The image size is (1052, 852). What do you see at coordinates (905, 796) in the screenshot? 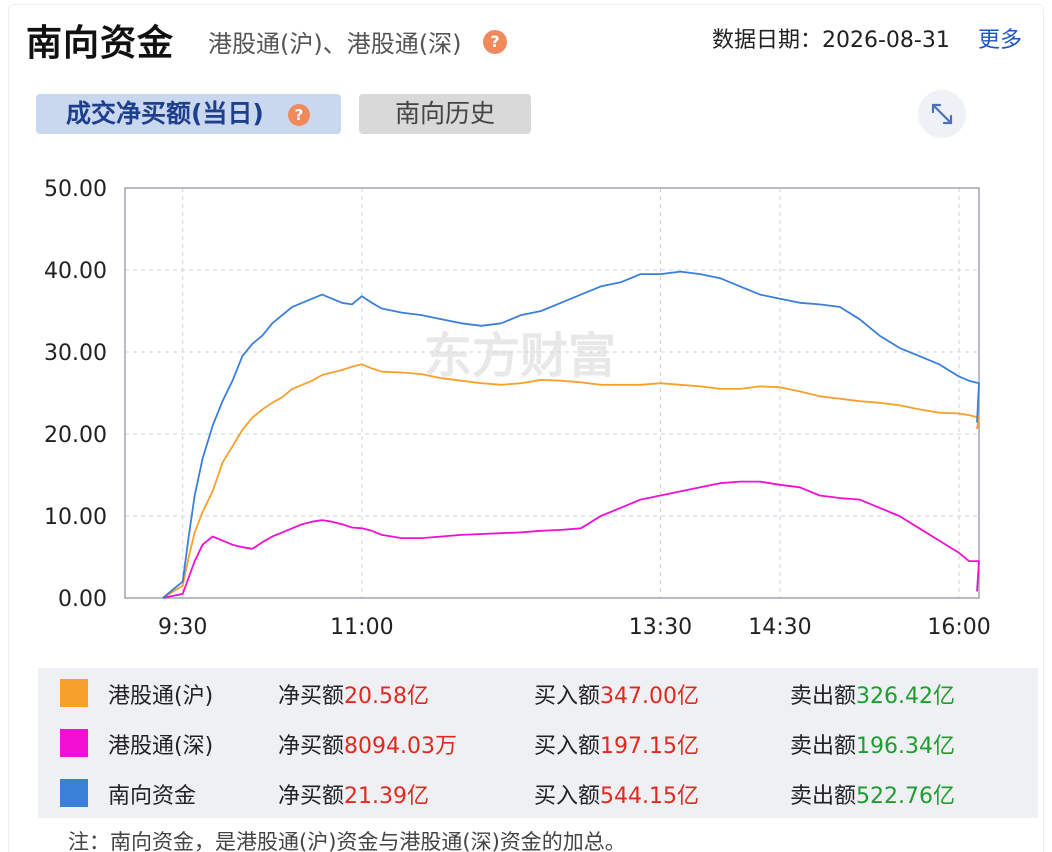
I see `sell-value: 522.76亿` at bounding box center [905, 796].